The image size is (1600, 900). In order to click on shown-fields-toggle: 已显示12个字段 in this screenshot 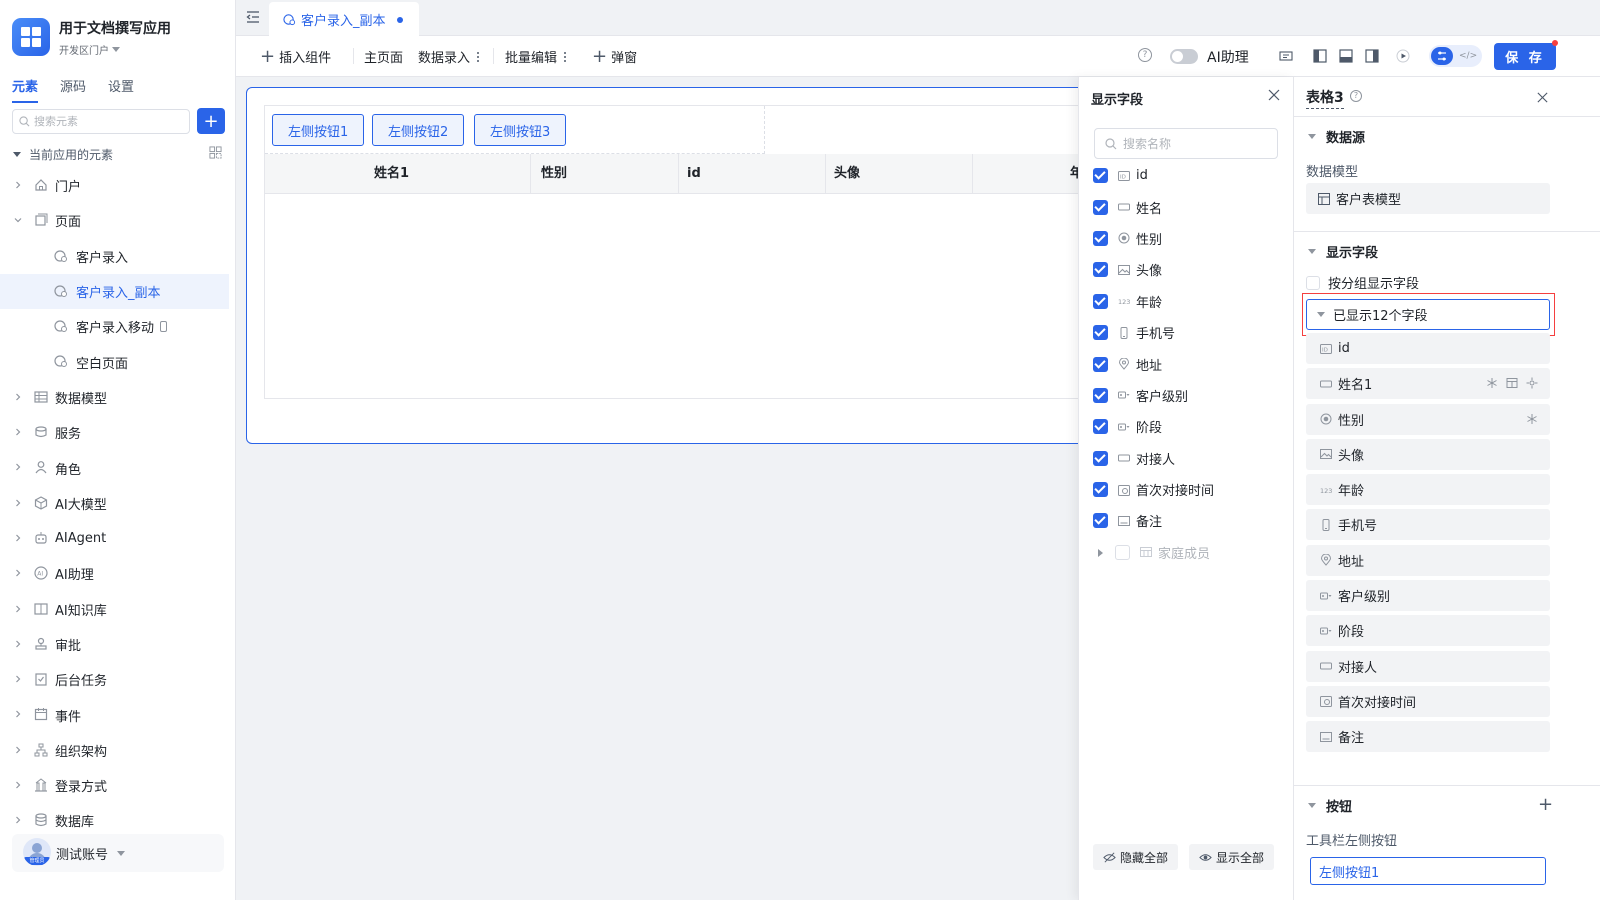, I will do `click(1428, 314)`.